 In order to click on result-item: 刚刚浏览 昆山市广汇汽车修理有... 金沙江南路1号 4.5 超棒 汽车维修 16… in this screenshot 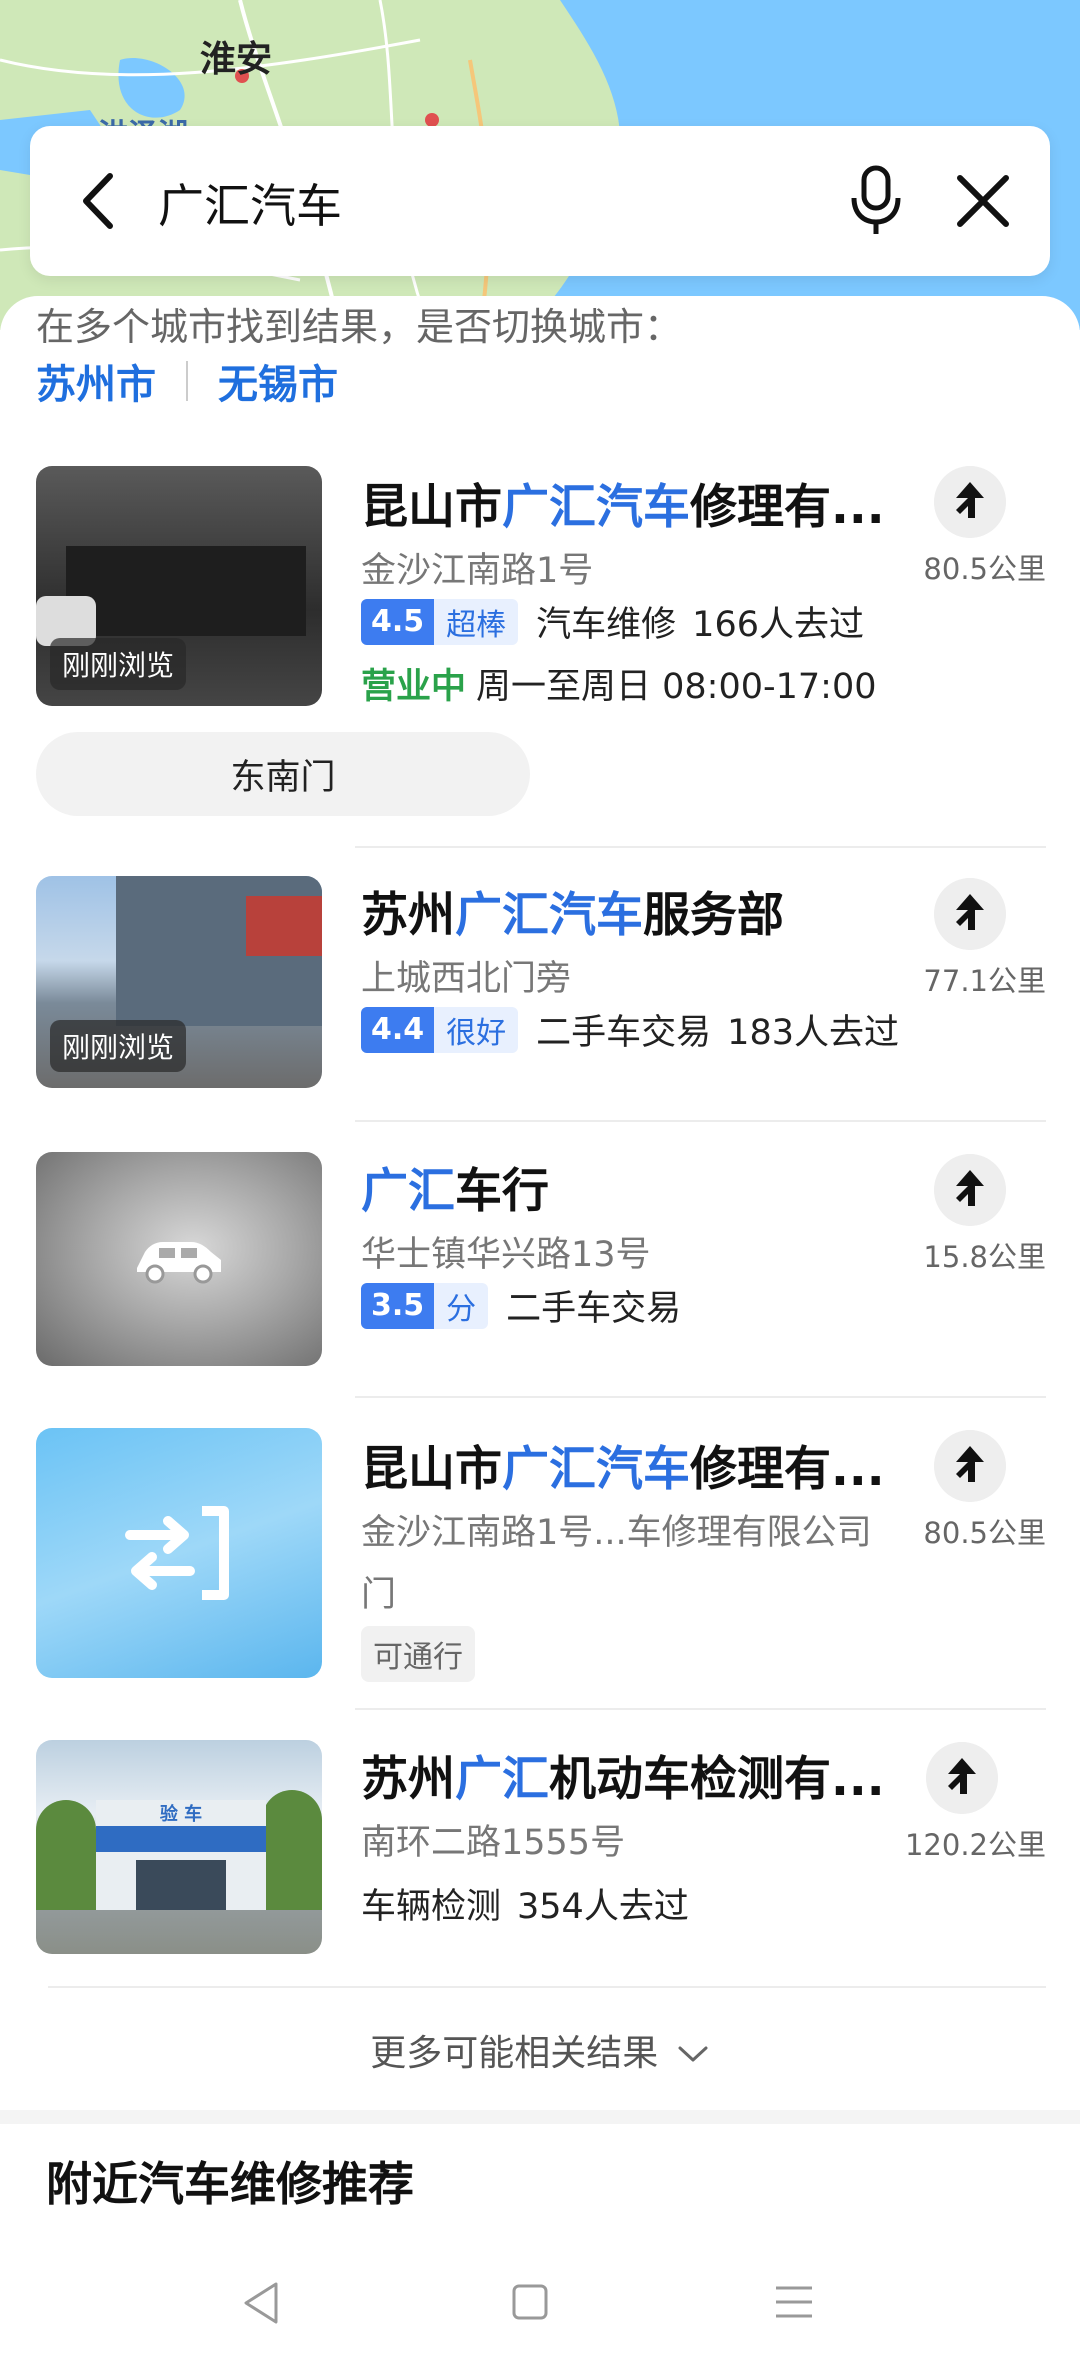, I will do `click(541, 591)`.